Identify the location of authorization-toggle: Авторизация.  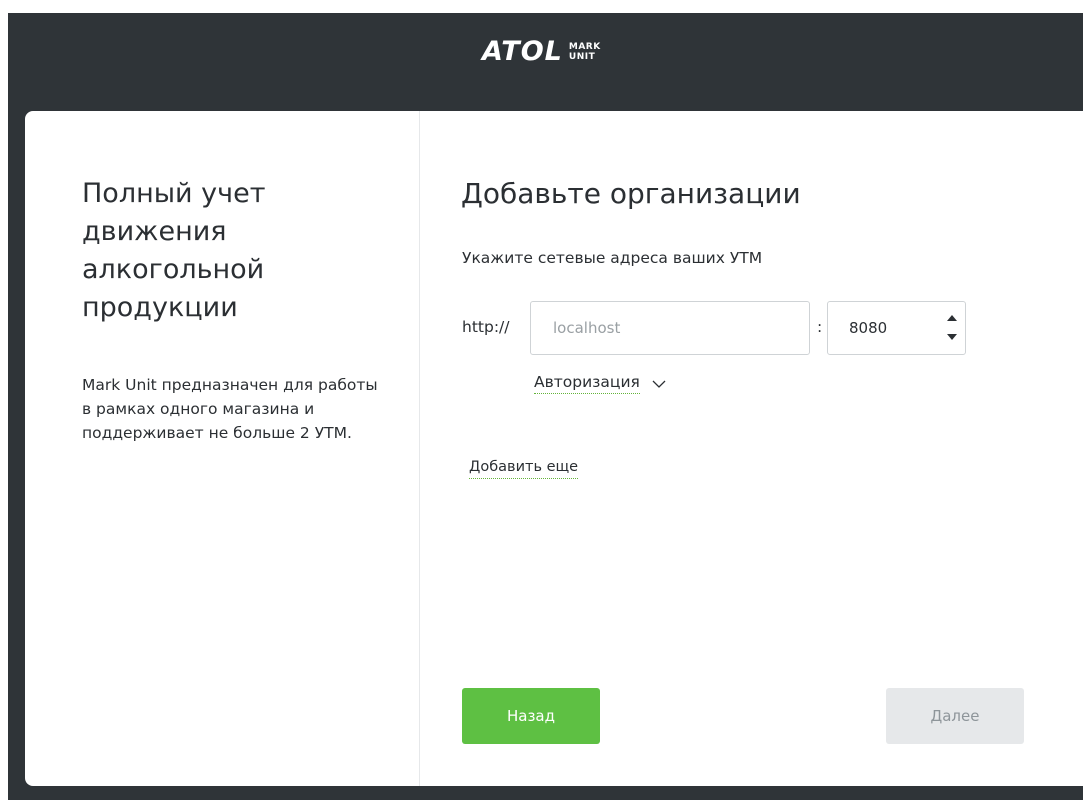
(600, 383).